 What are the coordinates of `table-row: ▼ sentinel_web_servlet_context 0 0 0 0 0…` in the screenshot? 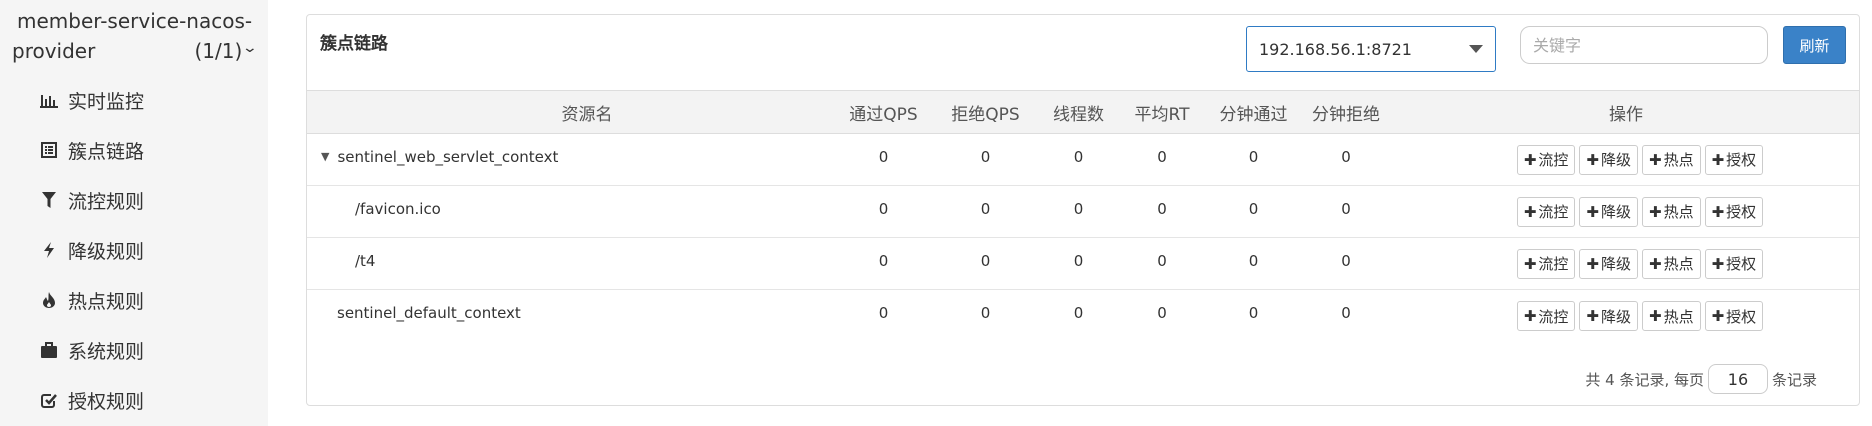 It's located at (1083, 160).